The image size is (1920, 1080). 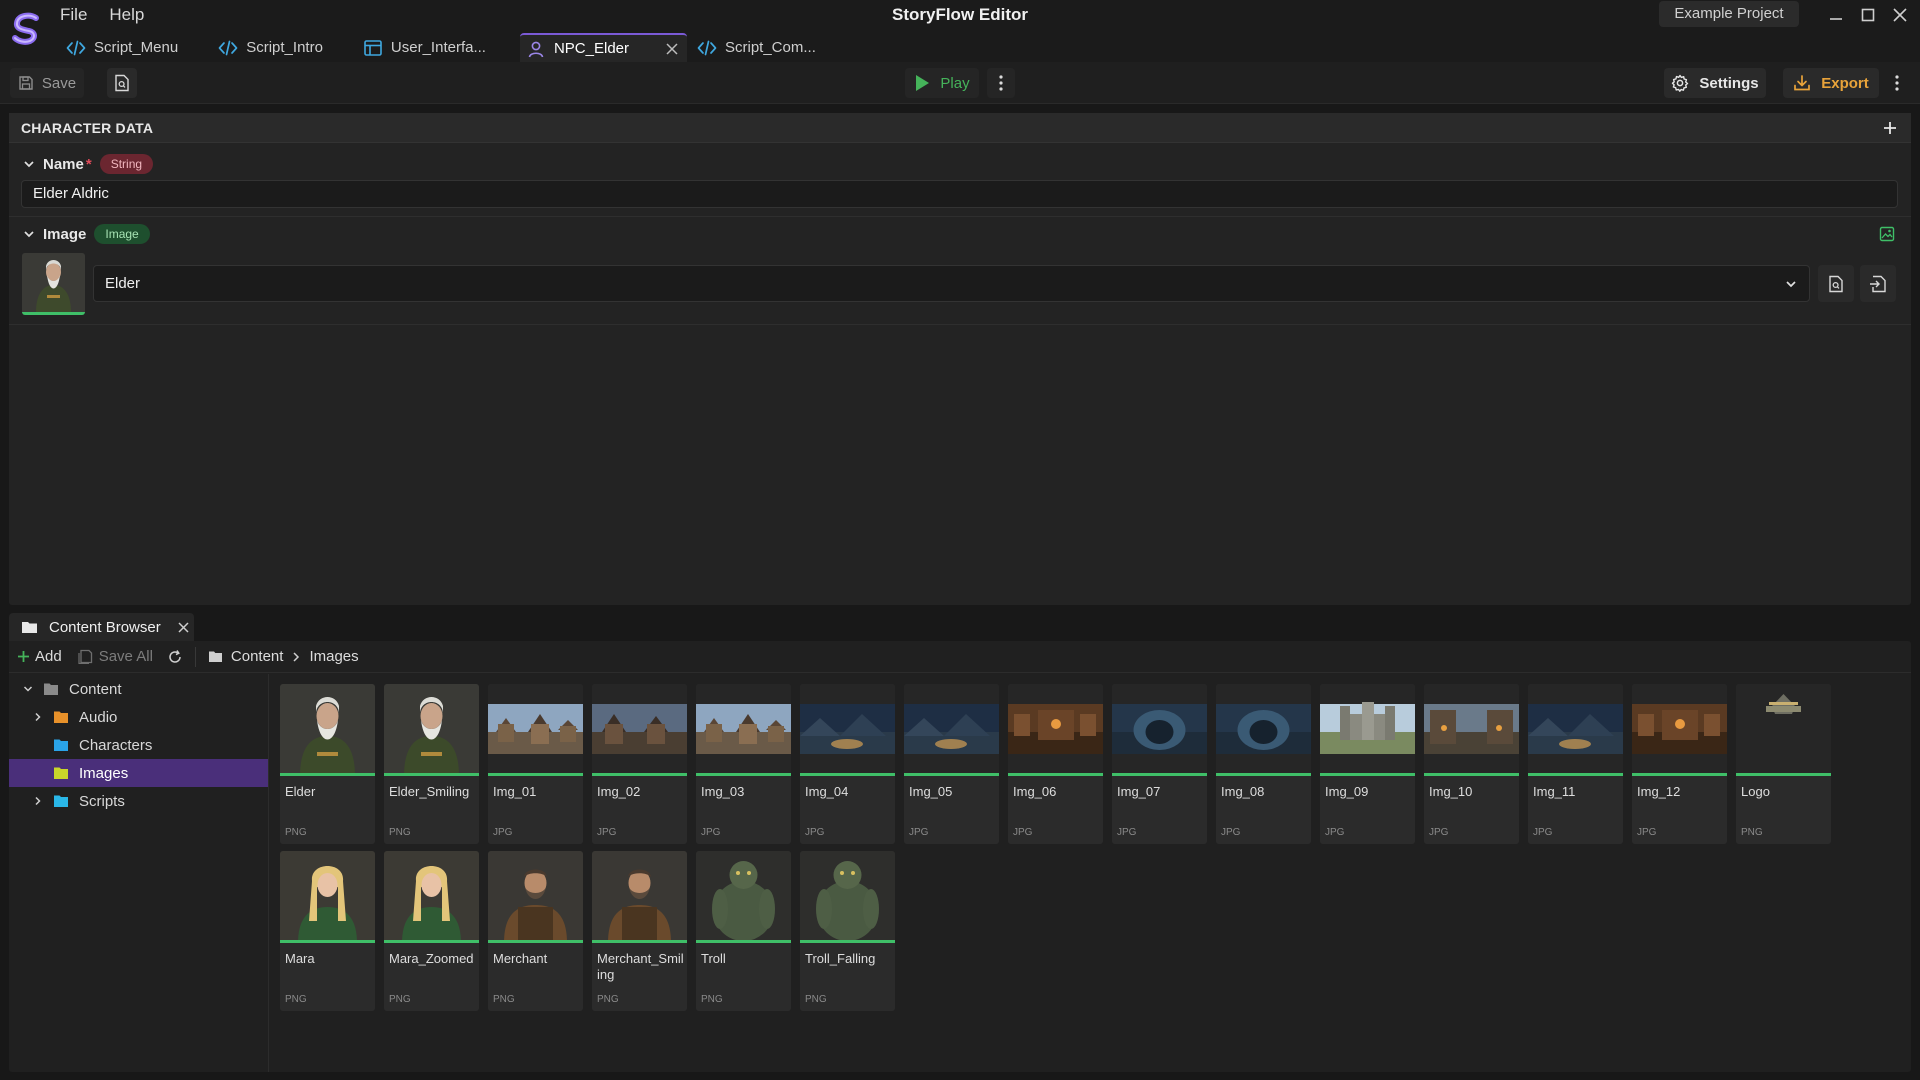 What do you see at coordinates (1887, 234) in the screenshot?
I see `image-preview-icon` at bounding box center [1887, 234].